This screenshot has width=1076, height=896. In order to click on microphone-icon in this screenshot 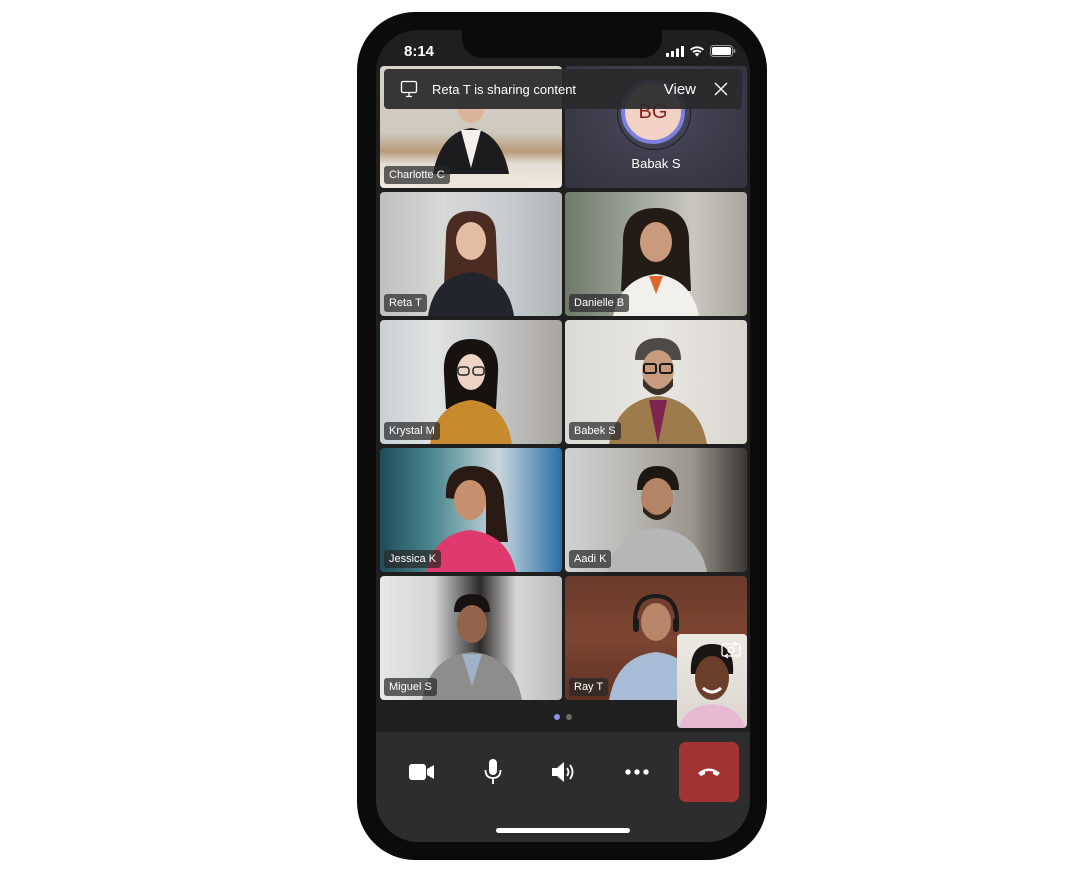, I will do `click(493, 771)`.